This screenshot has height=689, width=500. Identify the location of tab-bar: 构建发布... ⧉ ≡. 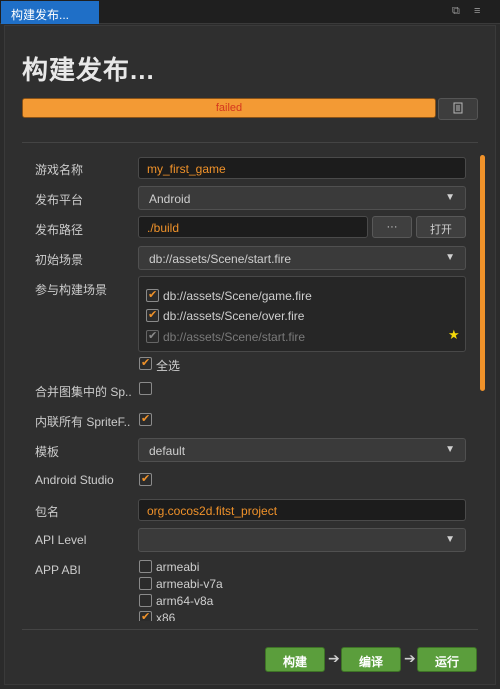
(250, 12).